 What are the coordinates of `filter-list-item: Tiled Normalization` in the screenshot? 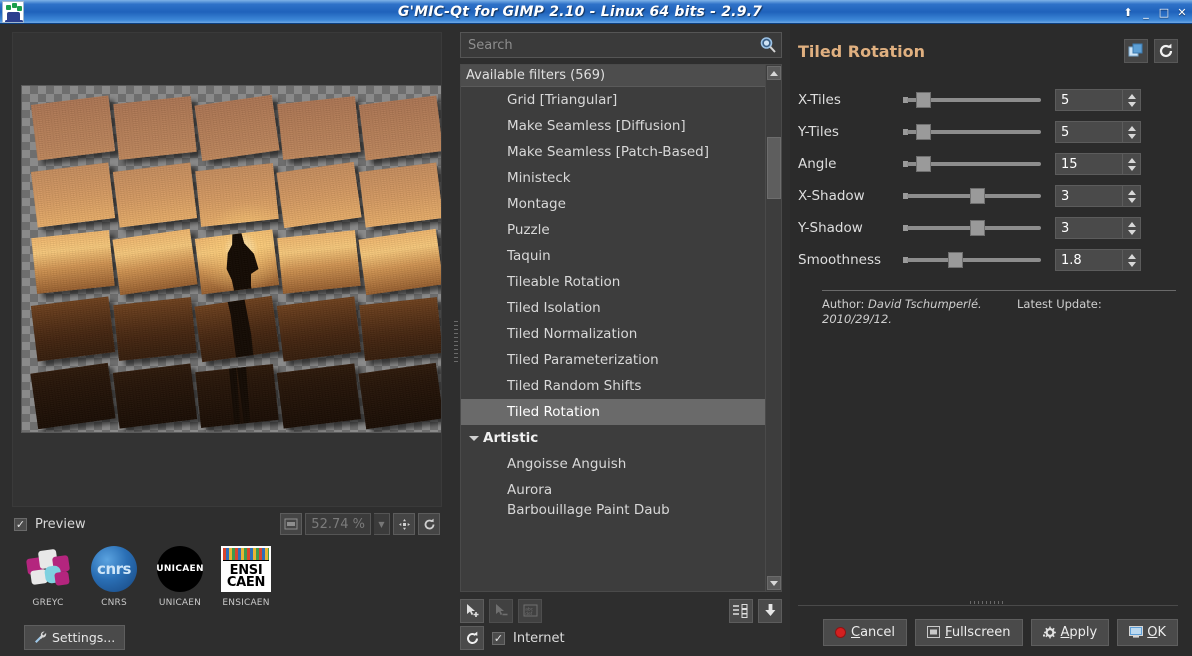 It's located at (613, 334).